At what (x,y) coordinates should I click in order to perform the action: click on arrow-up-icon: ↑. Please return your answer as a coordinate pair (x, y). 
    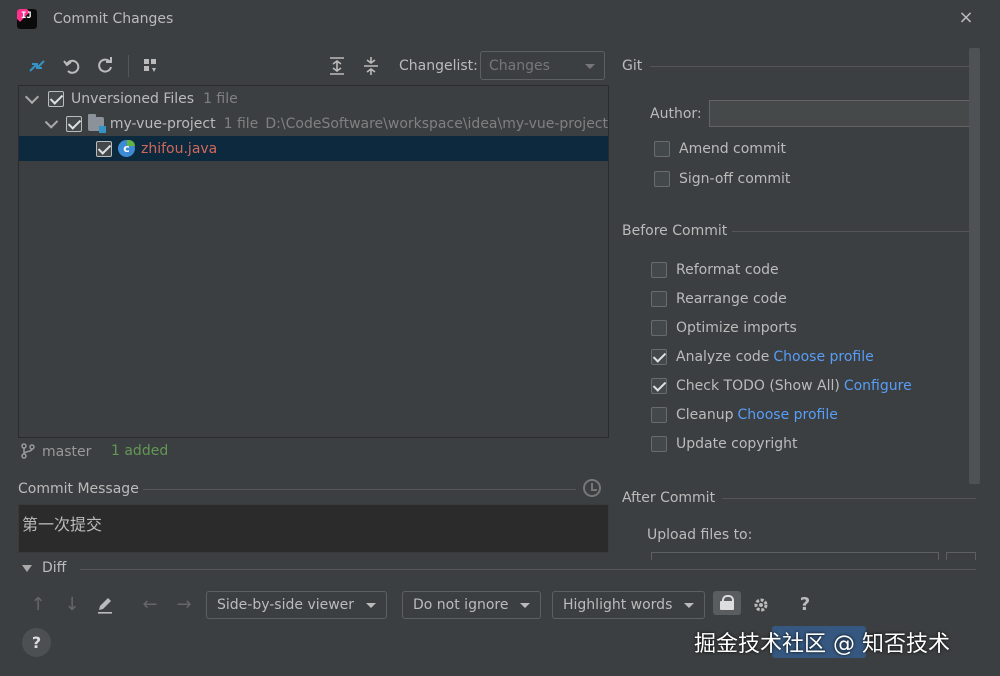
    Looking at the image, I should click on (38, 605).